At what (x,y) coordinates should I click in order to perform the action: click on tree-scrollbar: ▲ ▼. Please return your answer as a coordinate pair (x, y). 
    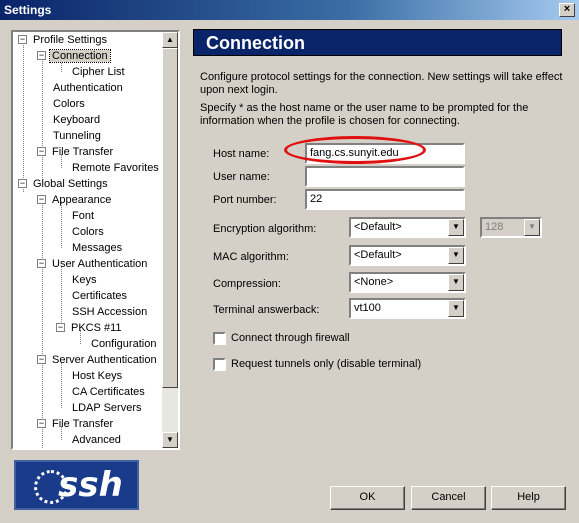
    Looking at the image, I should click on (170, 240).